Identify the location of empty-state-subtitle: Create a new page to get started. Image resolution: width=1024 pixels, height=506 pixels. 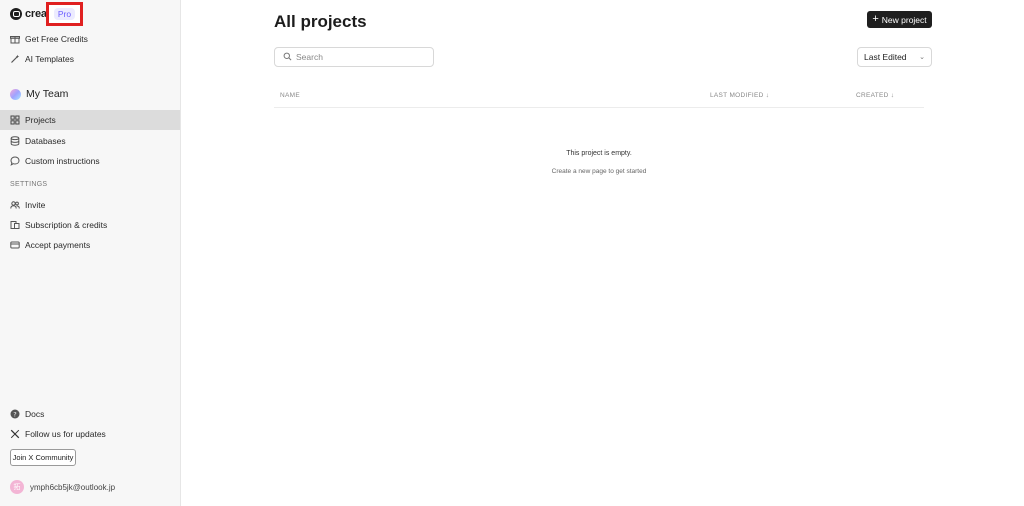
(599, 171).